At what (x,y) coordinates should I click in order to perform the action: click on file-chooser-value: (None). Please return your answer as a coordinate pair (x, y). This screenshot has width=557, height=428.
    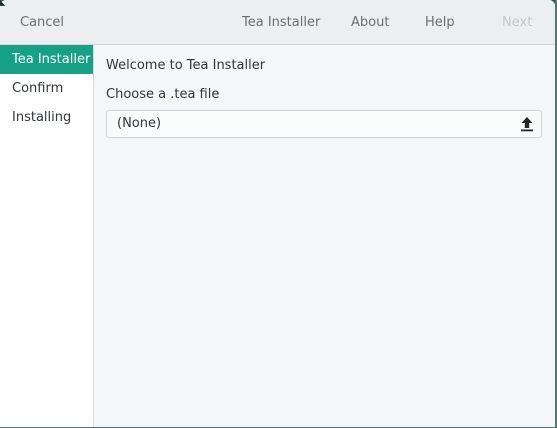
    Looking at the image, I should click on (139, 123).